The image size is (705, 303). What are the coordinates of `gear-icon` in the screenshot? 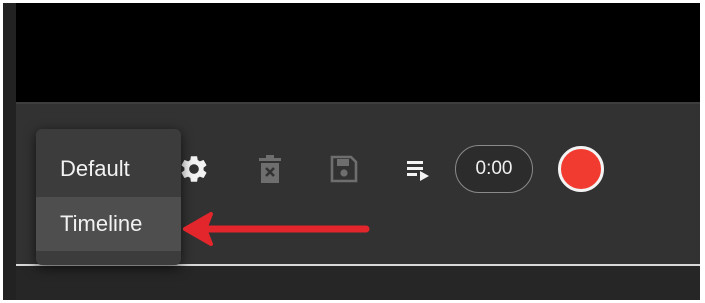 It's located at (194, 169).